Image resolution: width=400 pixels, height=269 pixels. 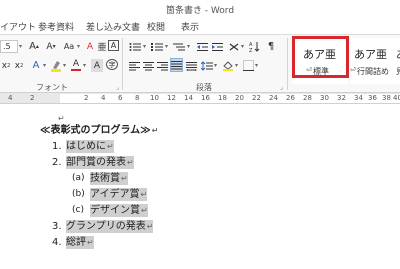 I want to click on ruler-number: 8, so click(x=137, y=98).